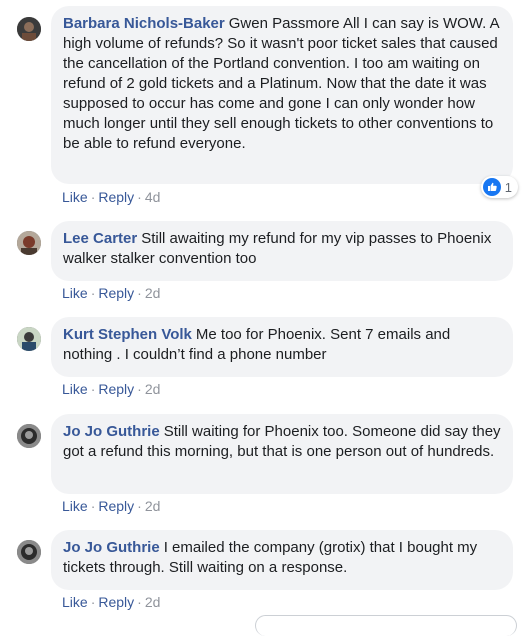  I want to click on reaction-count: 1, so click(499, 187).